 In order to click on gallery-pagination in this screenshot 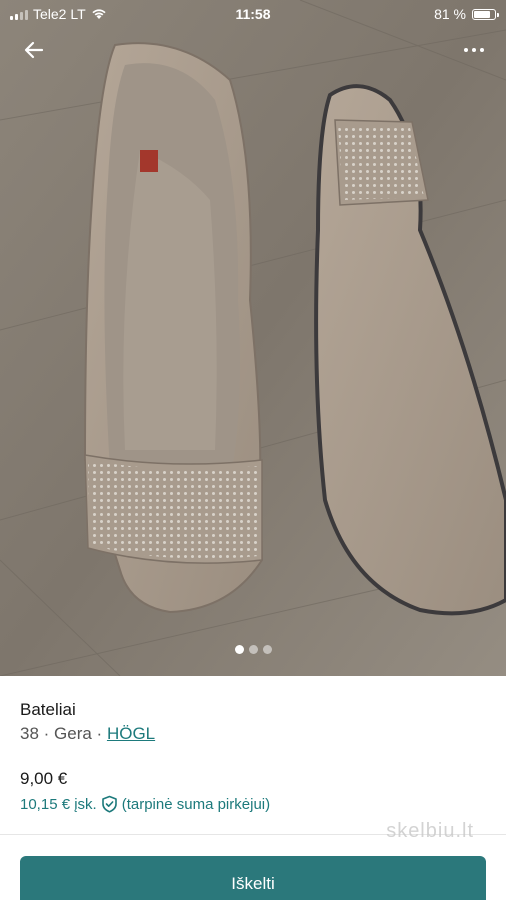, I will do `click(253, 649)`.